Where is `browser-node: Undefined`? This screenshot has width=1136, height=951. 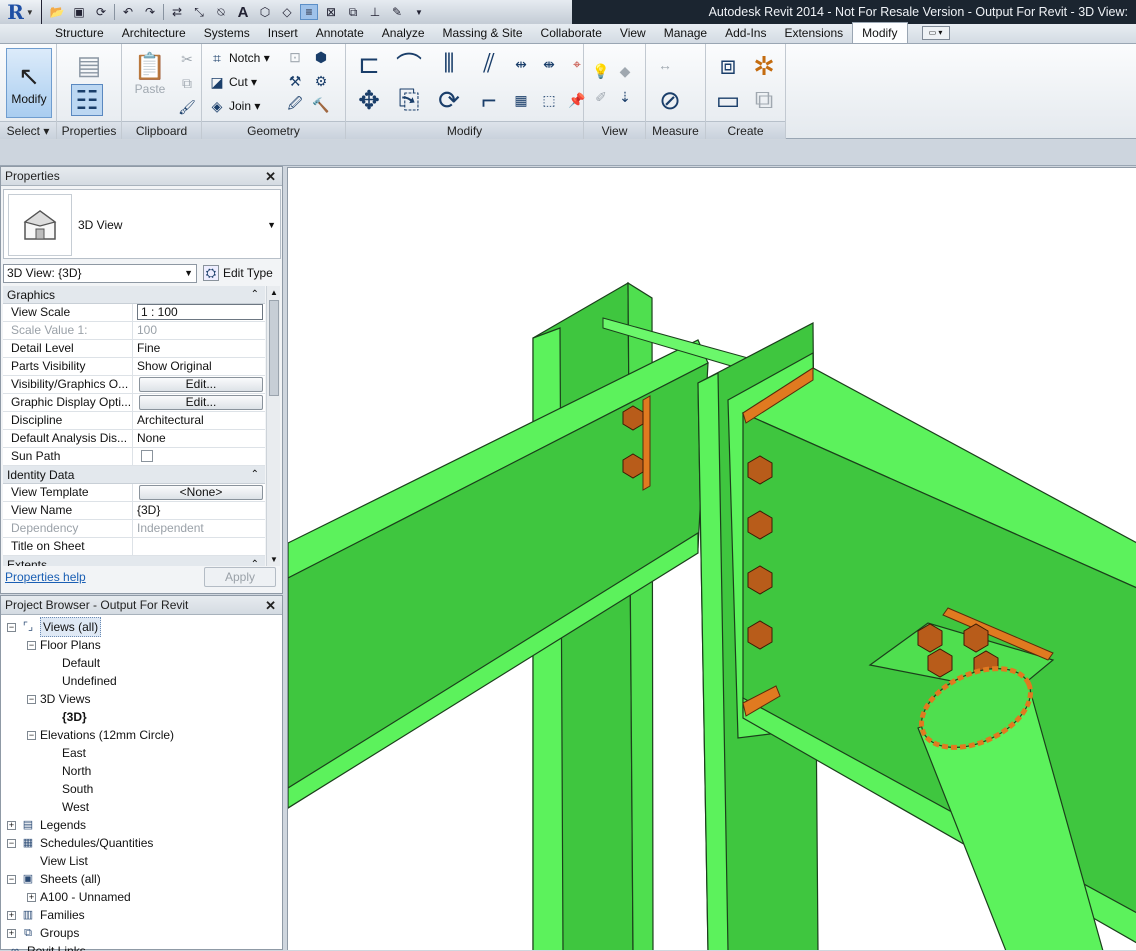
browser-node: Undefined is located at coordinates (83, 681).